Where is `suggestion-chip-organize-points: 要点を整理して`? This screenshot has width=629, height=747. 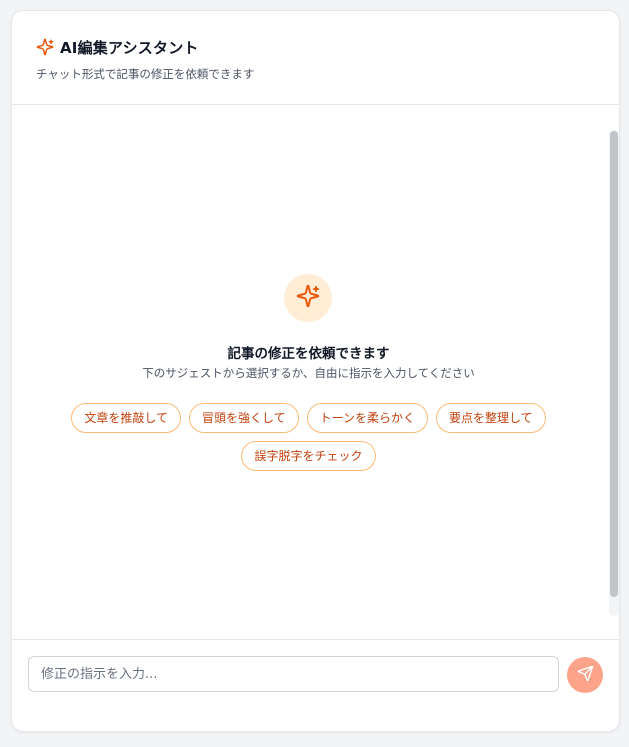
suggestion-chip-organize-points: 要点を整理して is located at coordinates (491, 418).